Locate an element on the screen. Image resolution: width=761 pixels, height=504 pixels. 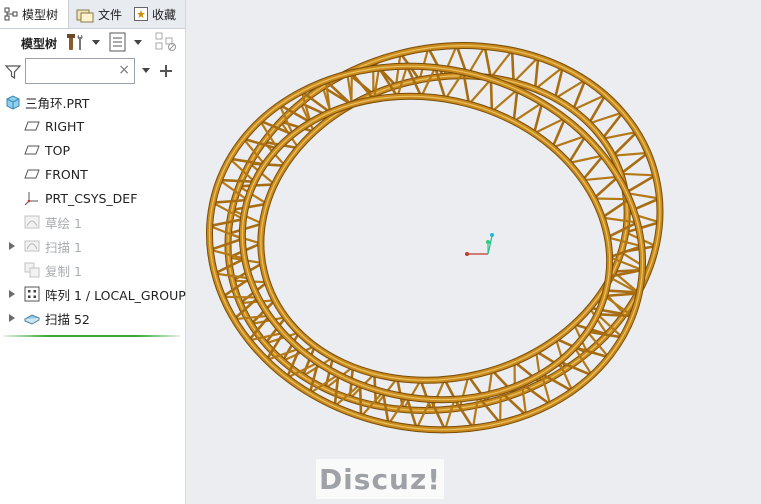
triad-y-marker is located at coordinates (488, 242).